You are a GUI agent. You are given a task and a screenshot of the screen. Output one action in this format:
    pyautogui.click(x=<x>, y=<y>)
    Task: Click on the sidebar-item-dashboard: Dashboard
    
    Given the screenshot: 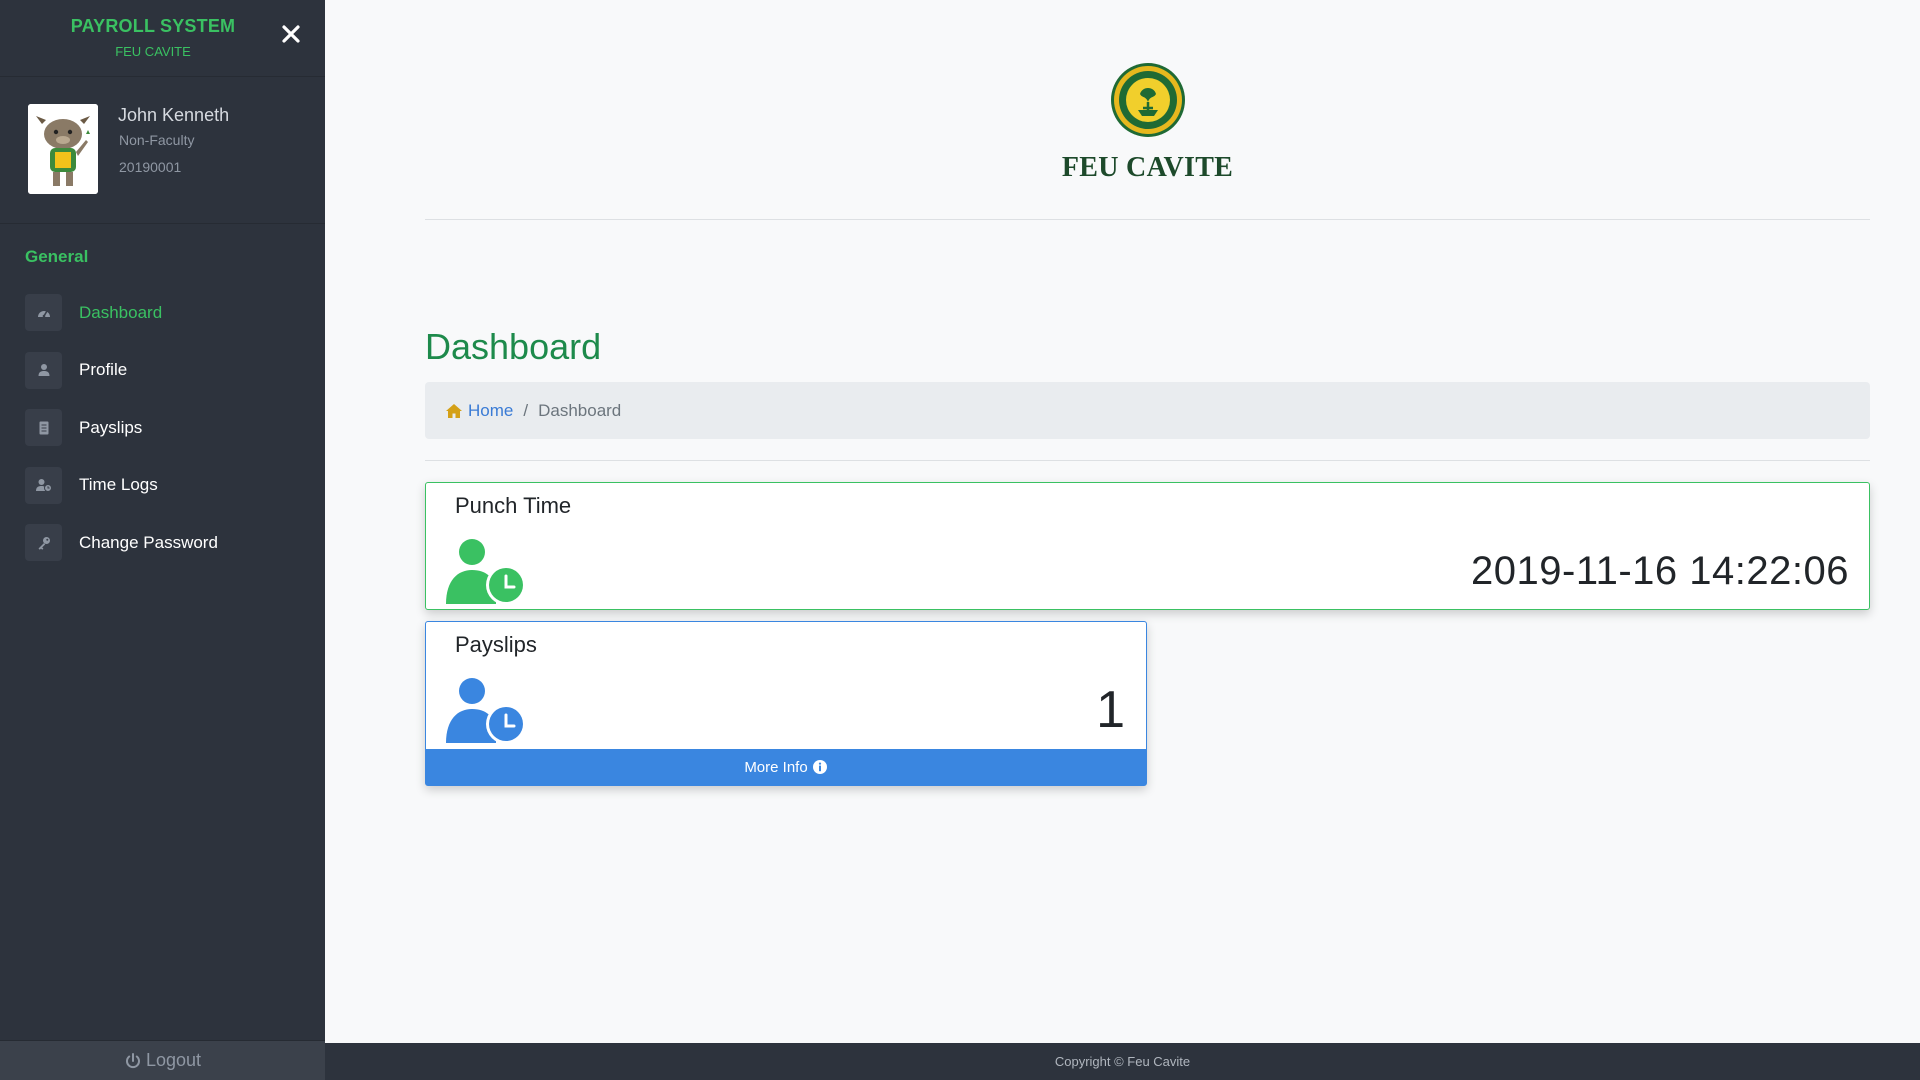 What is the action you would take?
    pyautogui.click(x=162, y=313)
    